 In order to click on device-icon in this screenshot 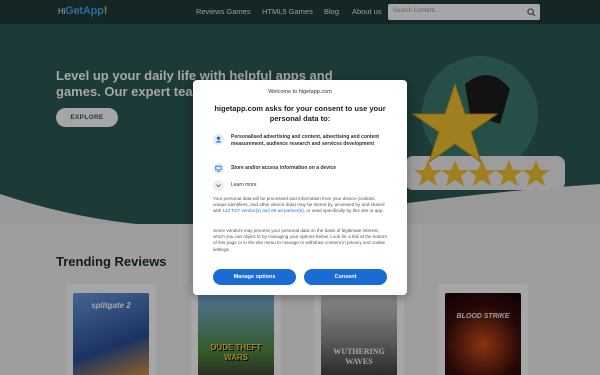, I will do `click(218, 168)`.